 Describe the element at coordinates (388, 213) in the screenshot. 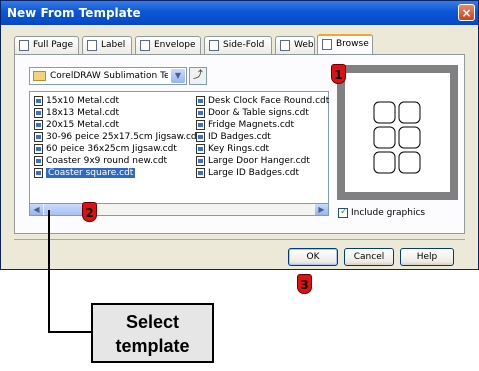

I see `include-graphics-label: Include graphics` at that location.